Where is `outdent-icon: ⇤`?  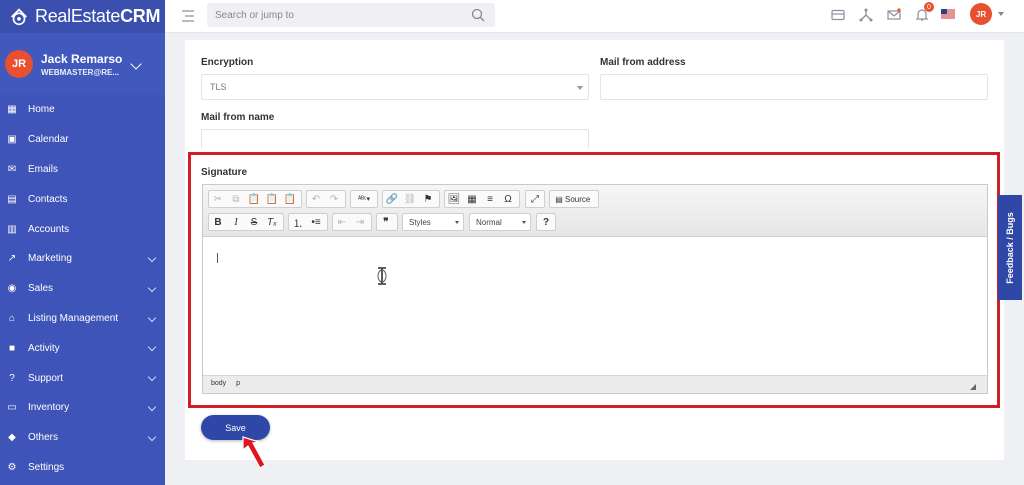 outdent-icon: ⇤ is located at coordinates (342, 222).